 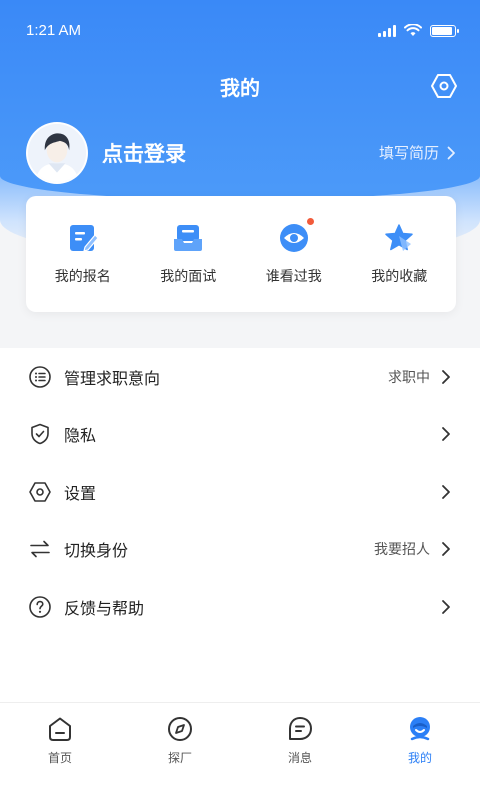 I want to click on fill-resume-label: 填写简历, so click(x=408, y=153).